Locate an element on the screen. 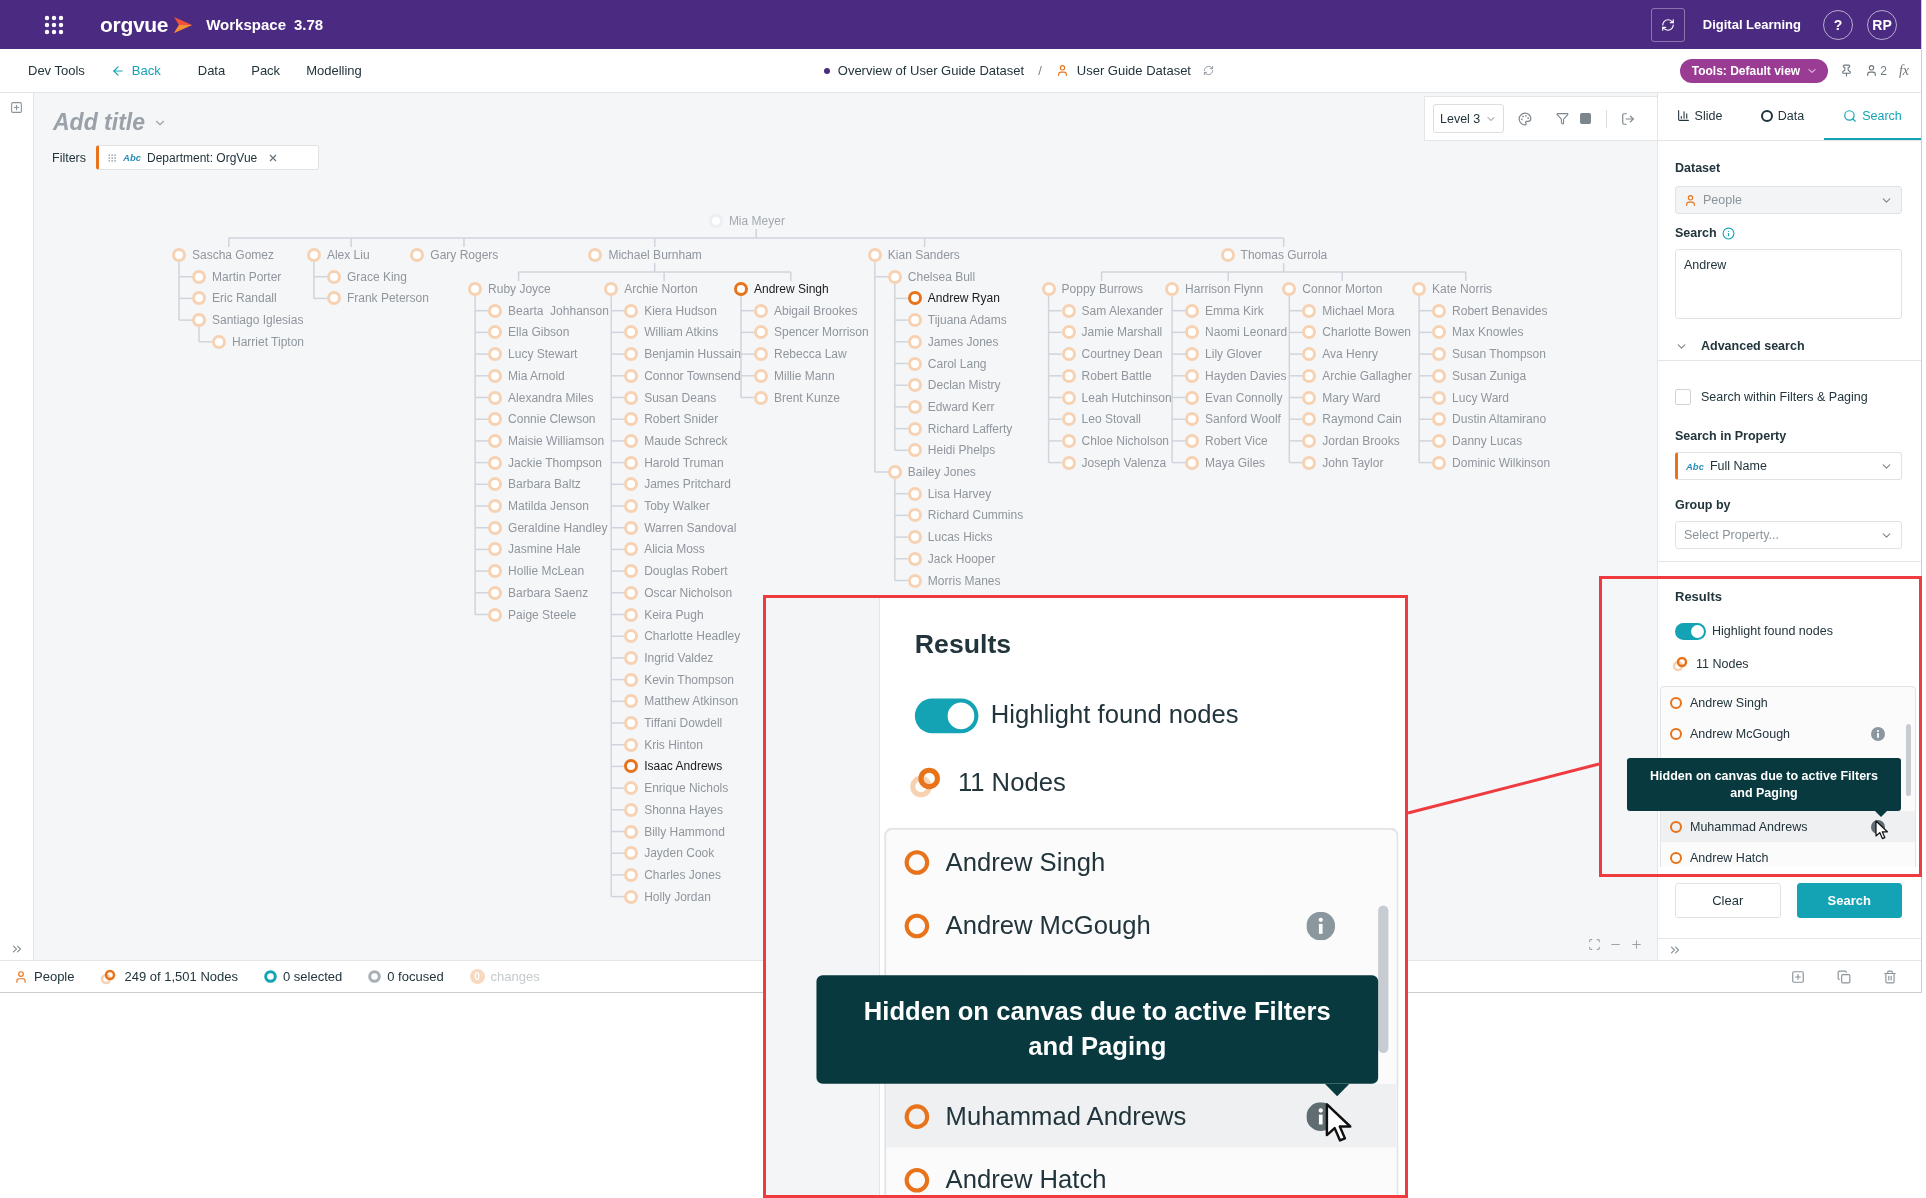 This screenshot has width=1926, height=1198. node-label: Connor Morton is located at coordinates (1342, 289).